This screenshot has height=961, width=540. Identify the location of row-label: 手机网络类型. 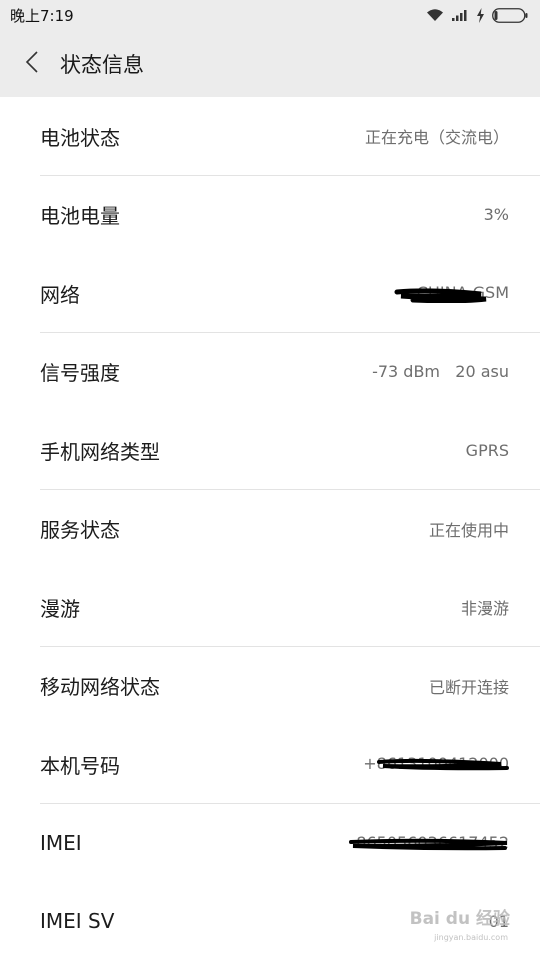
(100, 451).